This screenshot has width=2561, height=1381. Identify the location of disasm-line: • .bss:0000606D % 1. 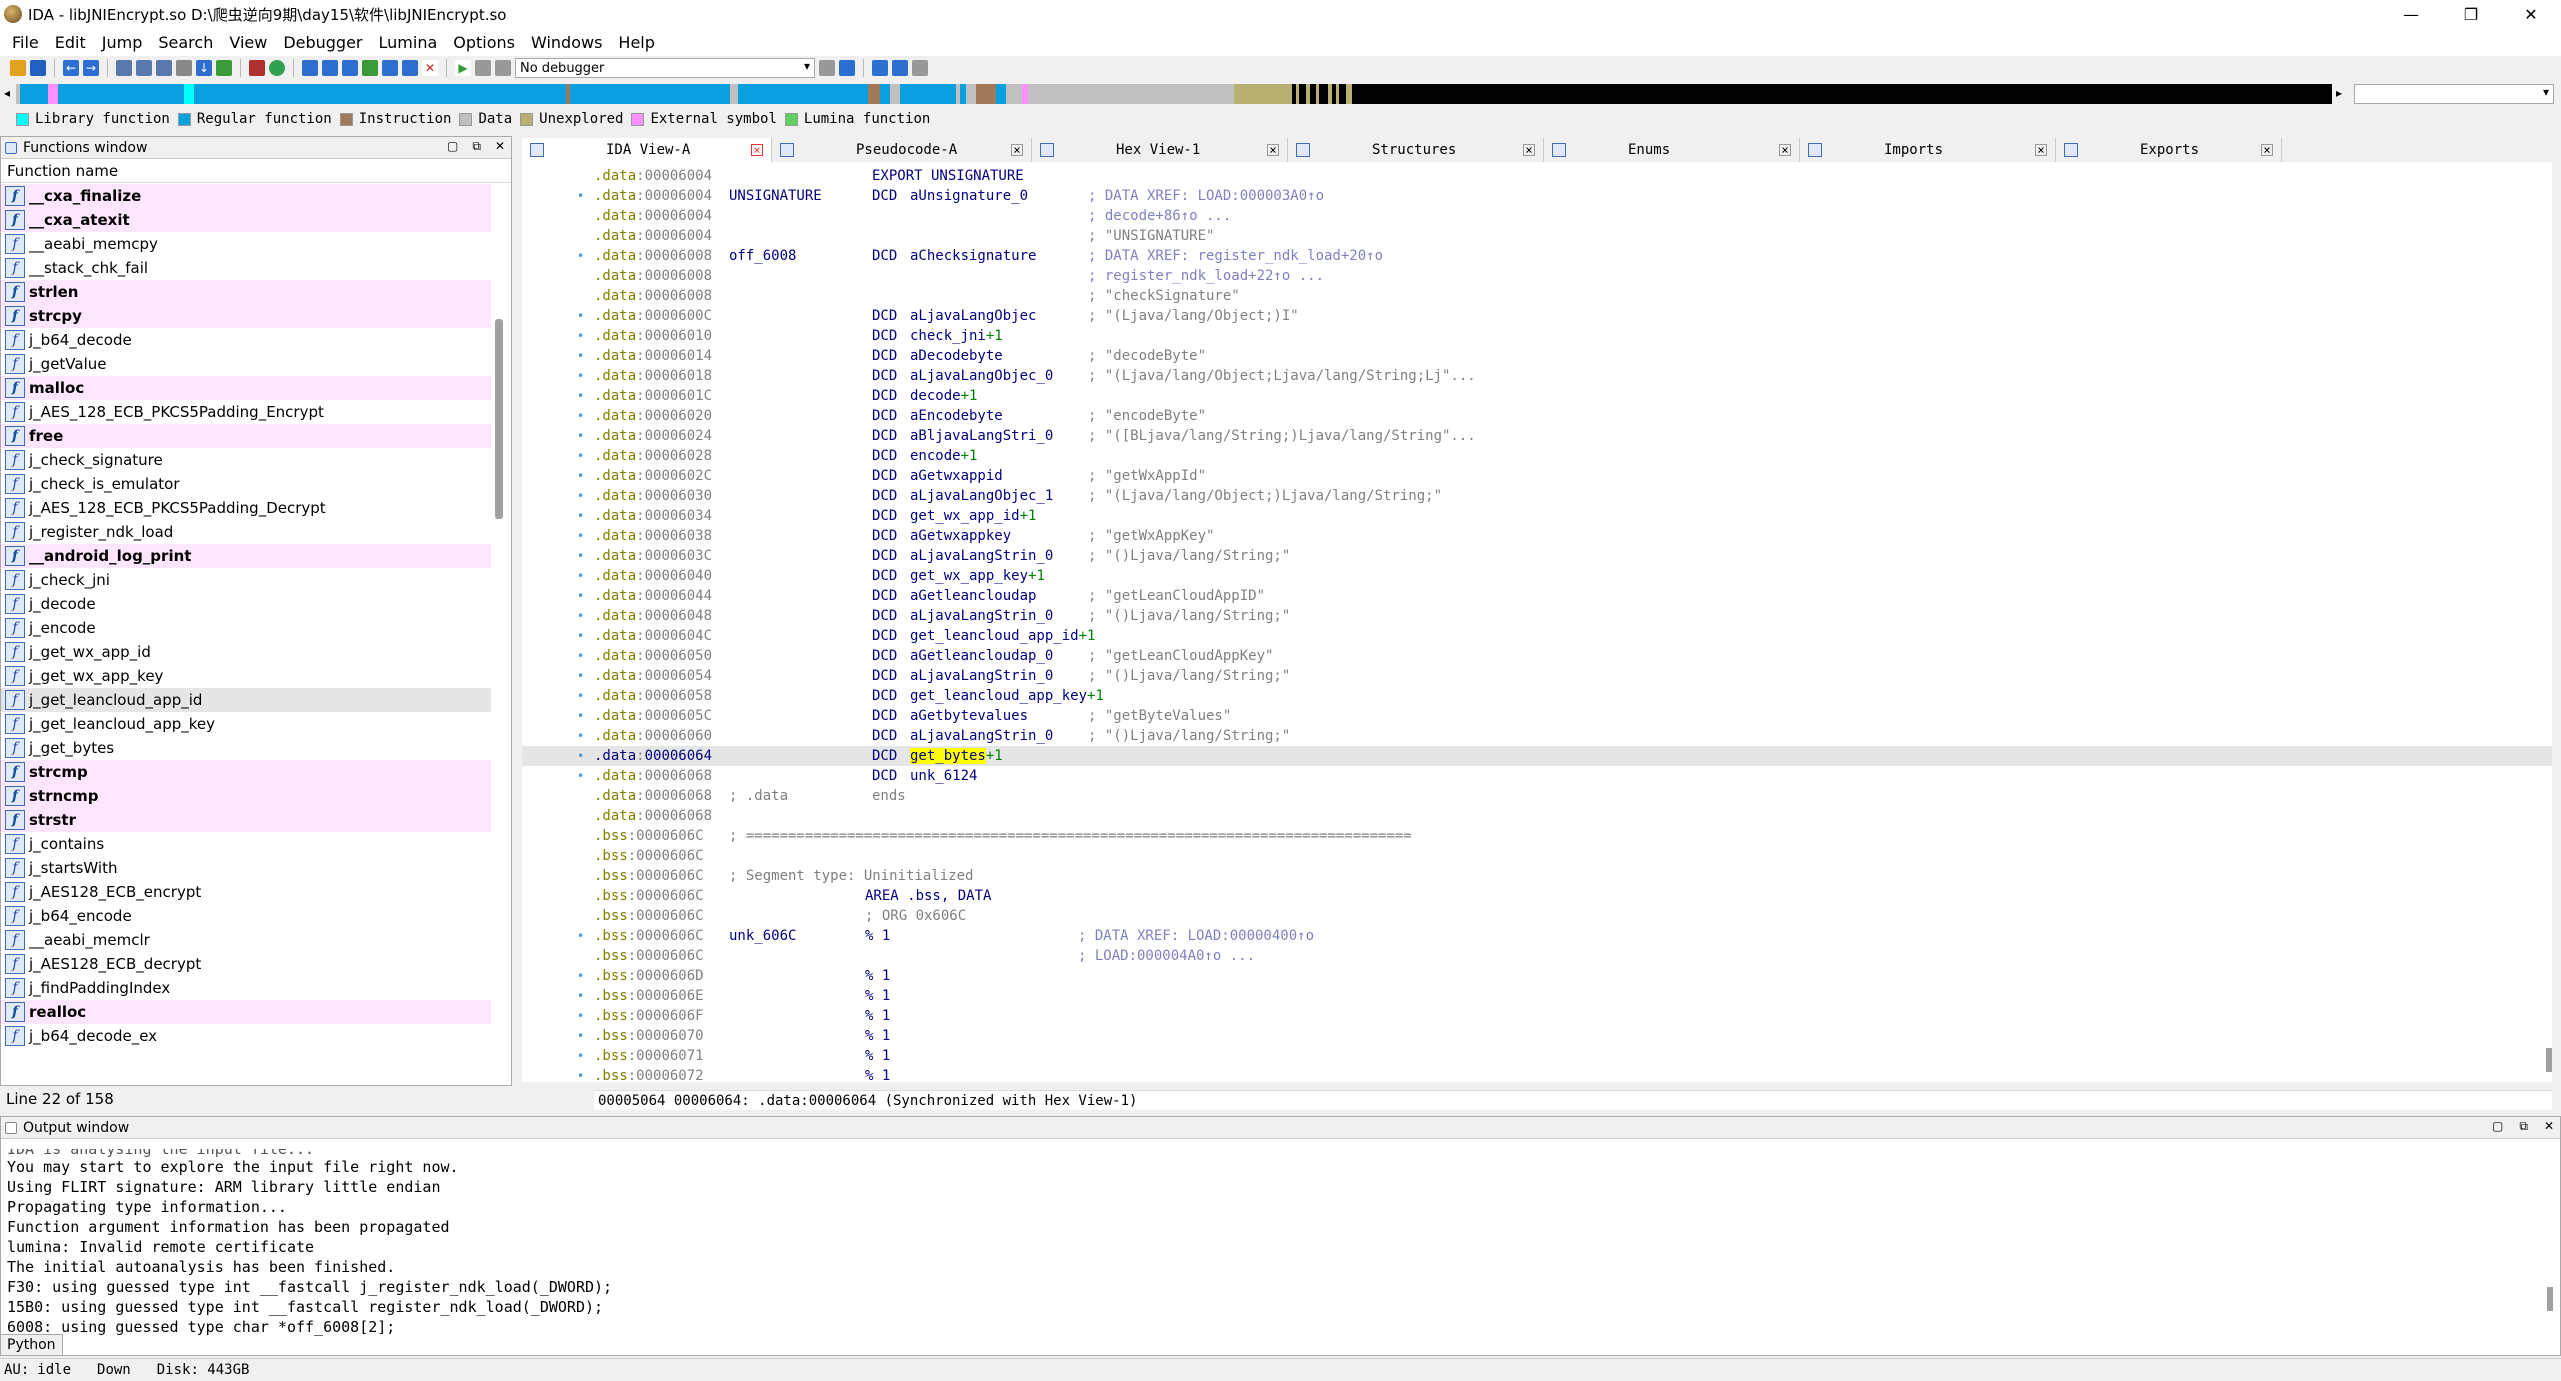
(1537, 976).